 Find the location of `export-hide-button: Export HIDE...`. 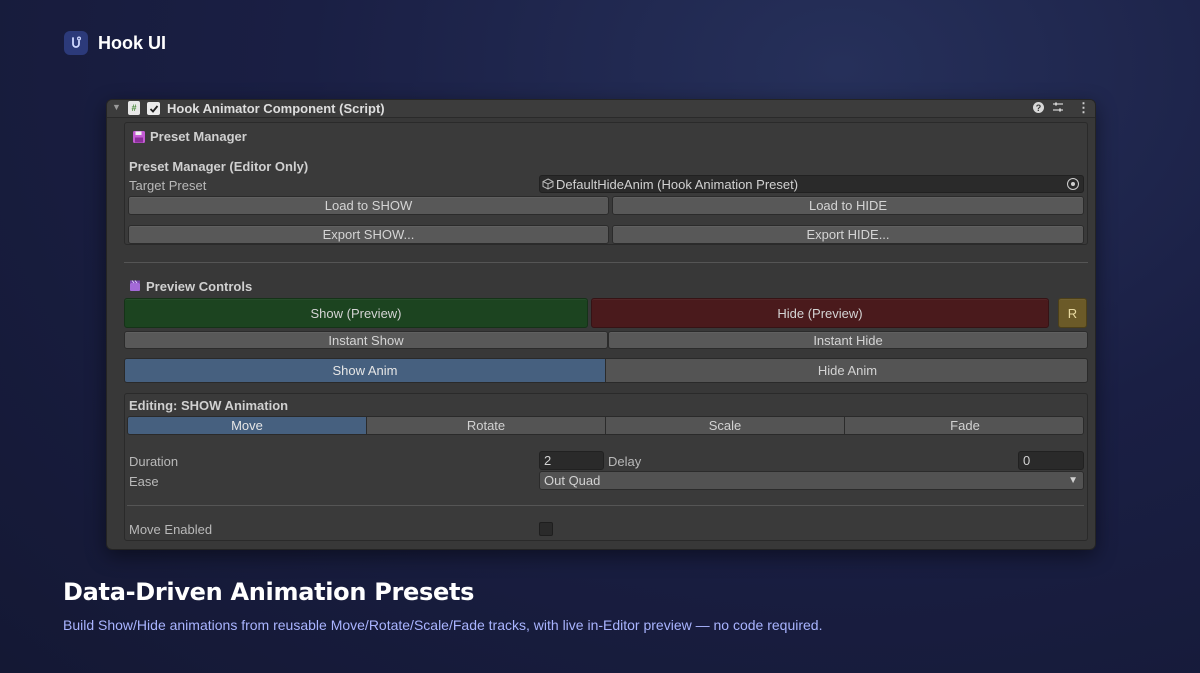

export-hide-button: Export HIDE... is located at coordinates (848, 234).